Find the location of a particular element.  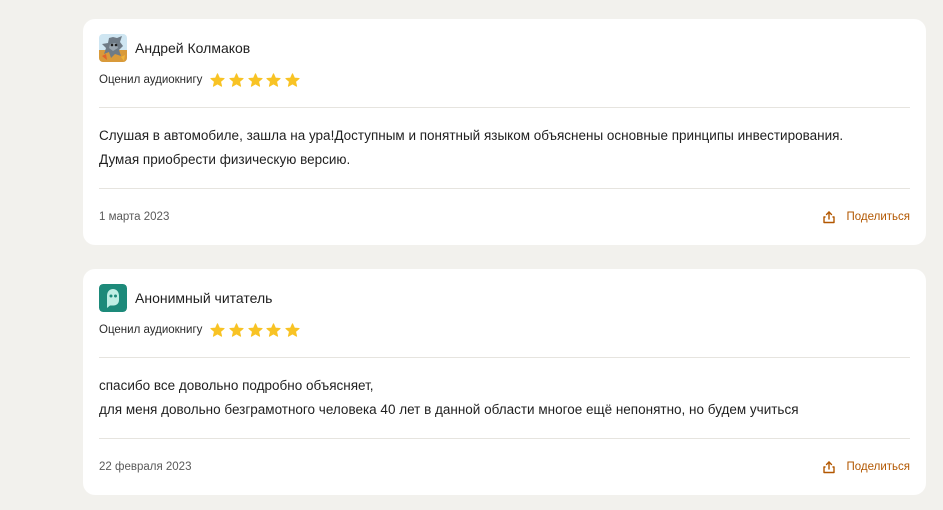

review-text-line: спасибо все довольно подробно объясняет, is located at coordinates (236, 385).